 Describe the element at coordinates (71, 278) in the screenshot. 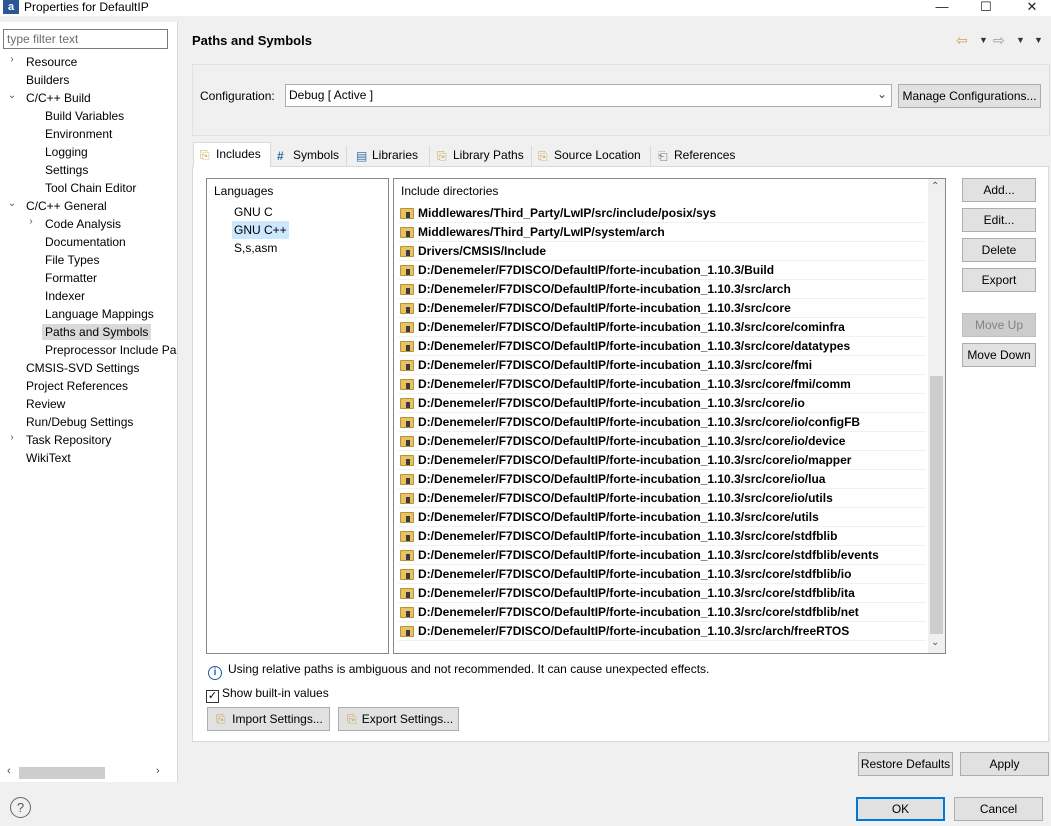

I see `sidebar-item: Formatter` at that location.